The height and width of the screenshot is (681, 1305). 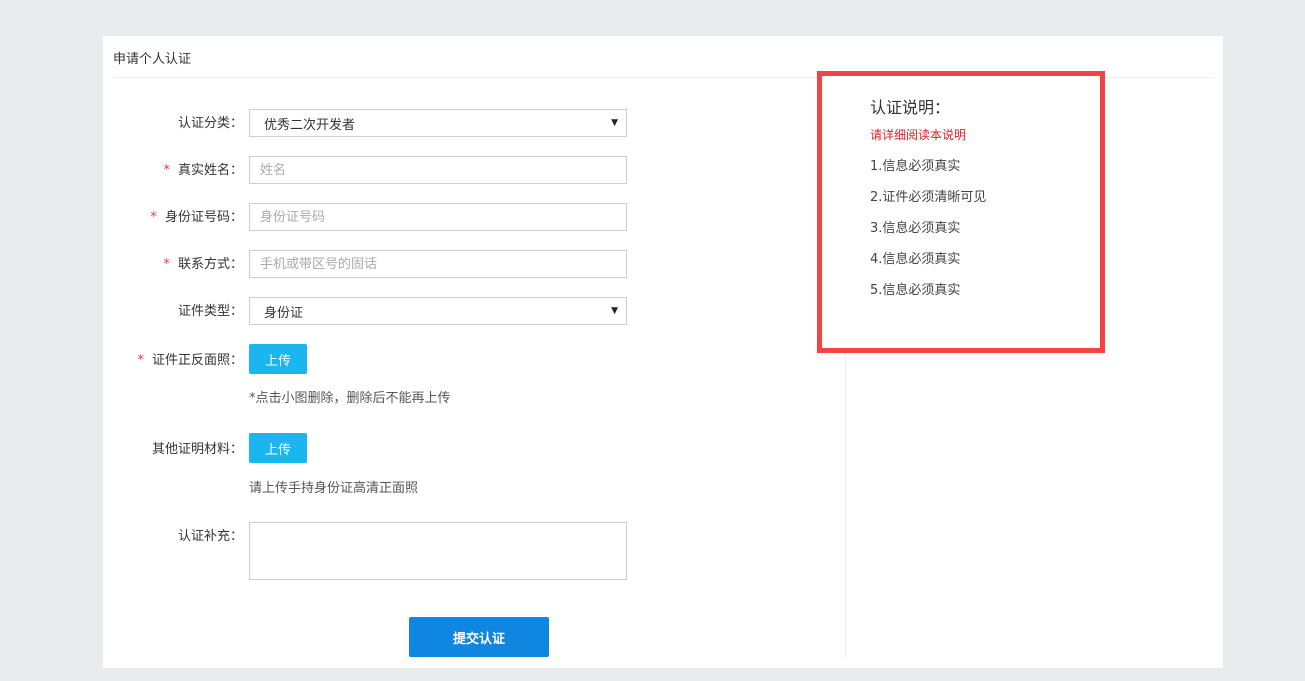 I want to click on doc-type-select: 身份证 ▼, so click(x=438, y=311).